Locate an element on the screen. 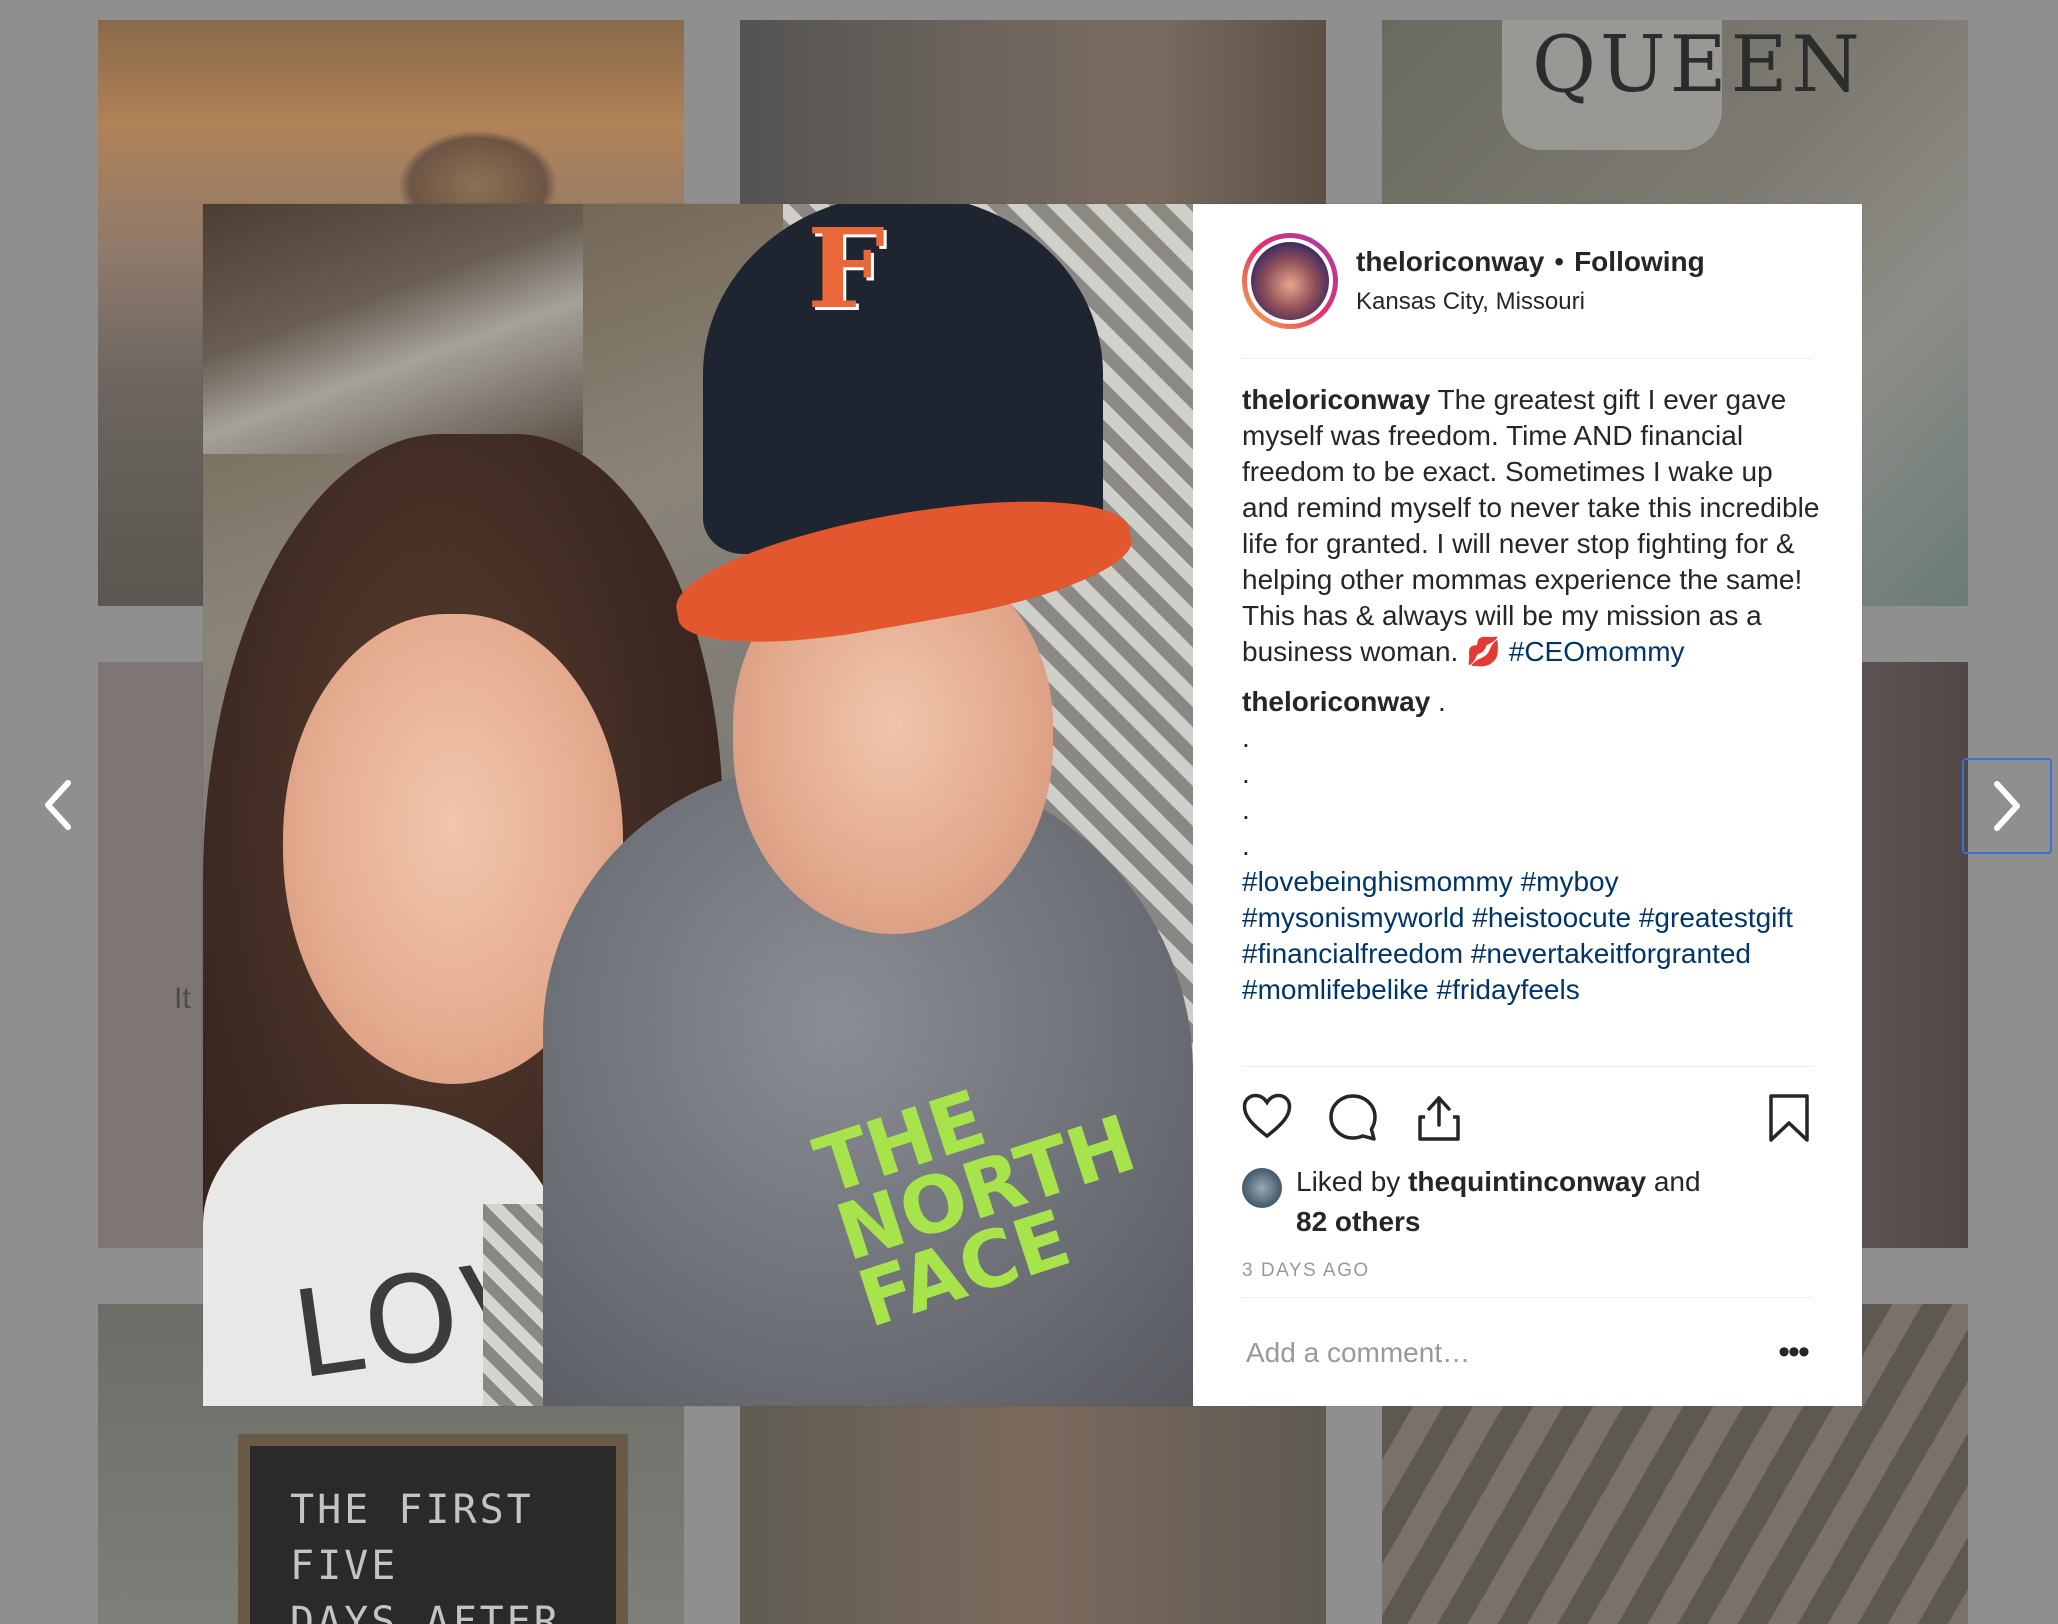 Image resolution: width=2058 pixels, height=1624 pixels. location-link: Kansas City, Missouri is located at coordinates (1530, 302).